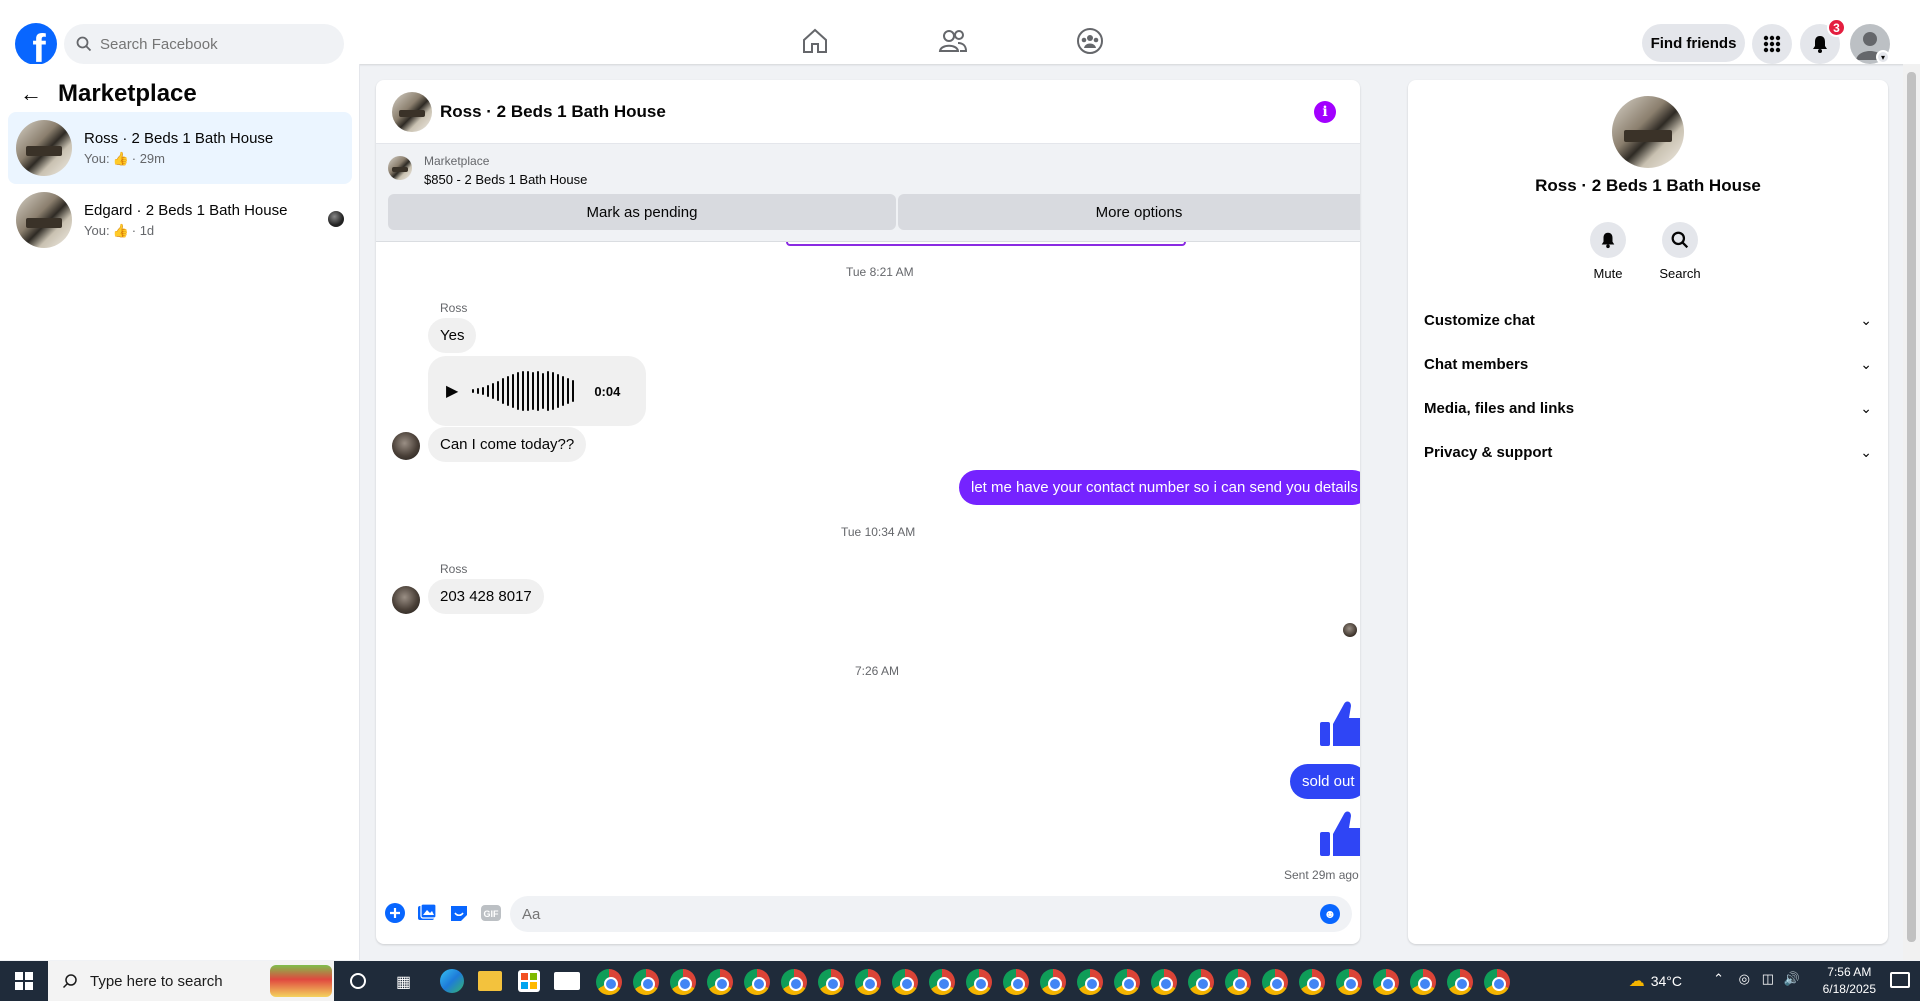 This screenshot has height=1001, width=1920. What do you see at coordinates (31, 94) in the screenshot?
I see `back-arrow-icon: ←` at bounding box center [31, 94].